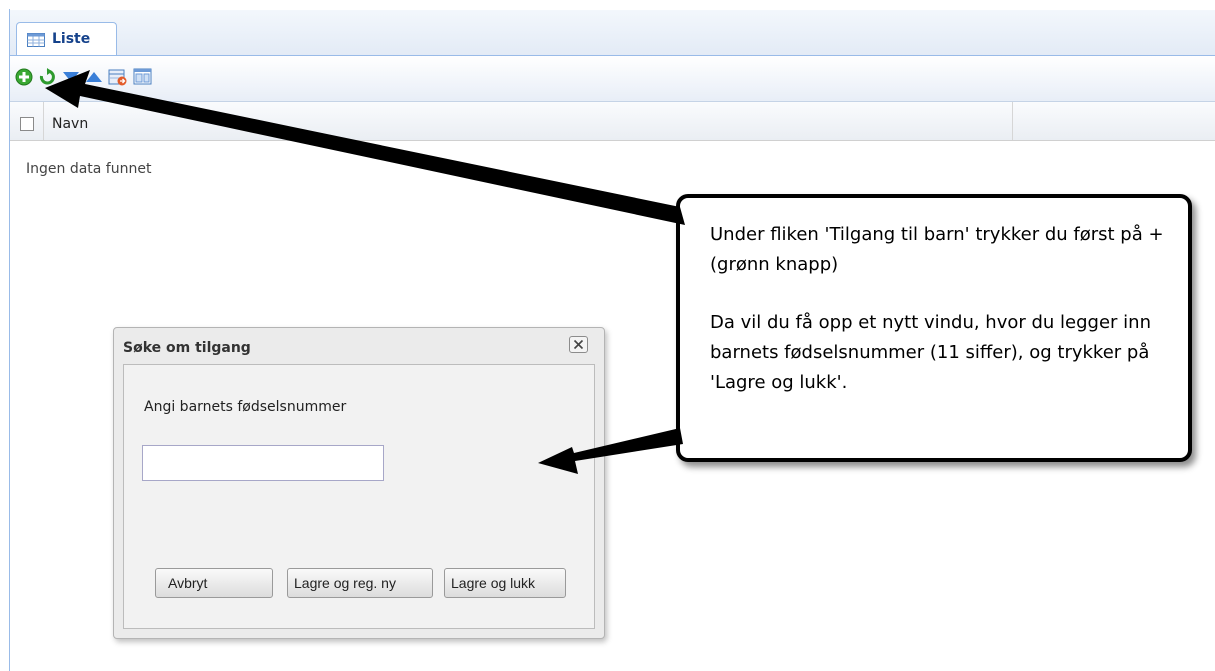  I want to click on close-button, so click(578, 344).